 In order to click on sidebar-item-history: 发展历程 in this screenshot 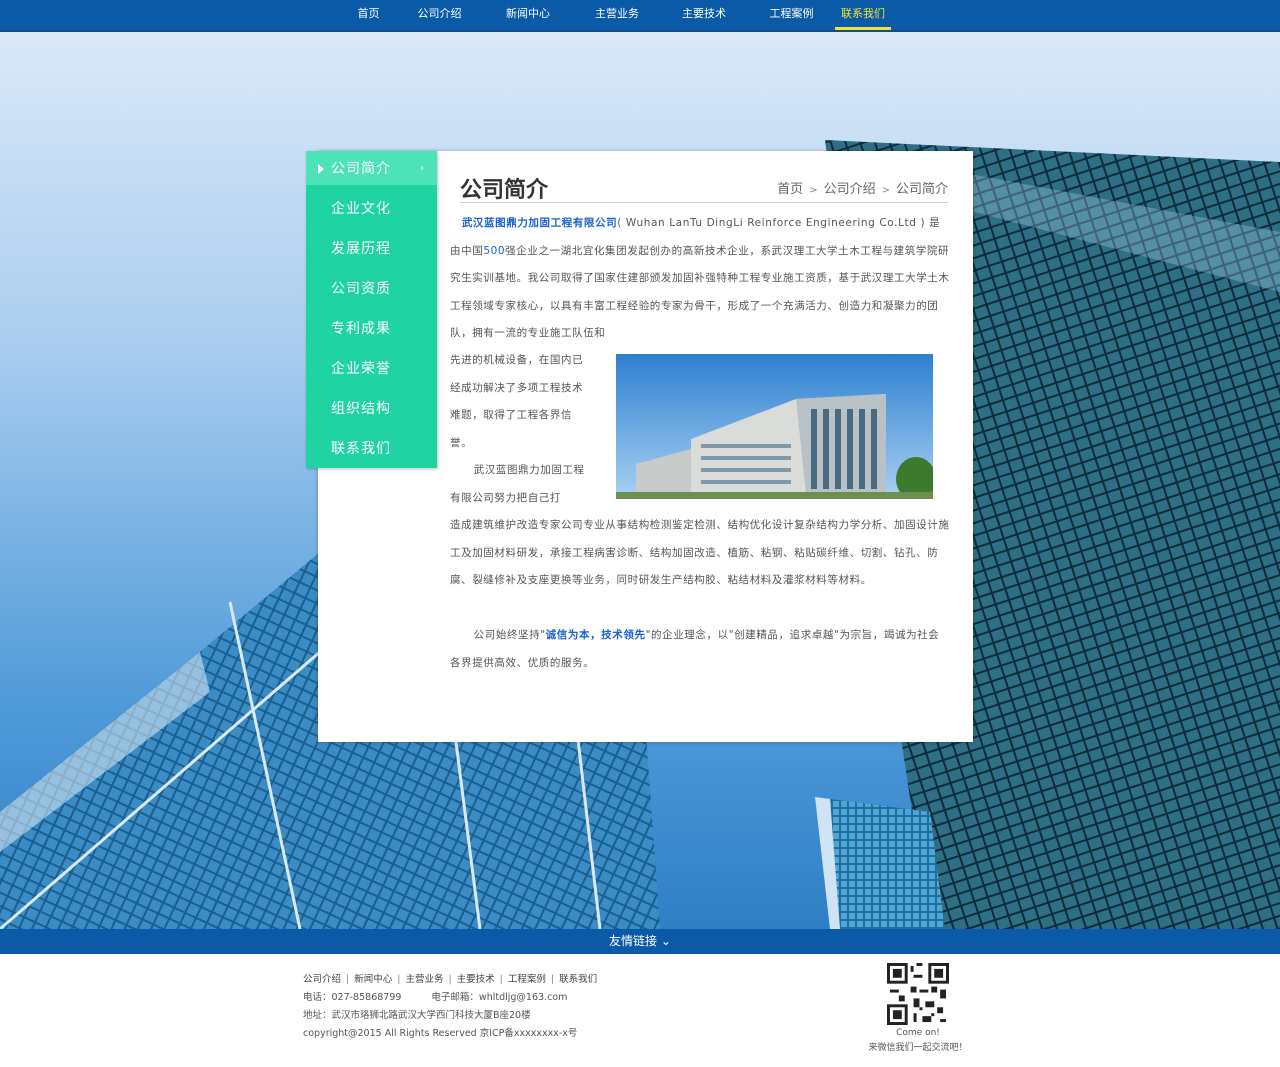, I will do `click(371, 250)`.